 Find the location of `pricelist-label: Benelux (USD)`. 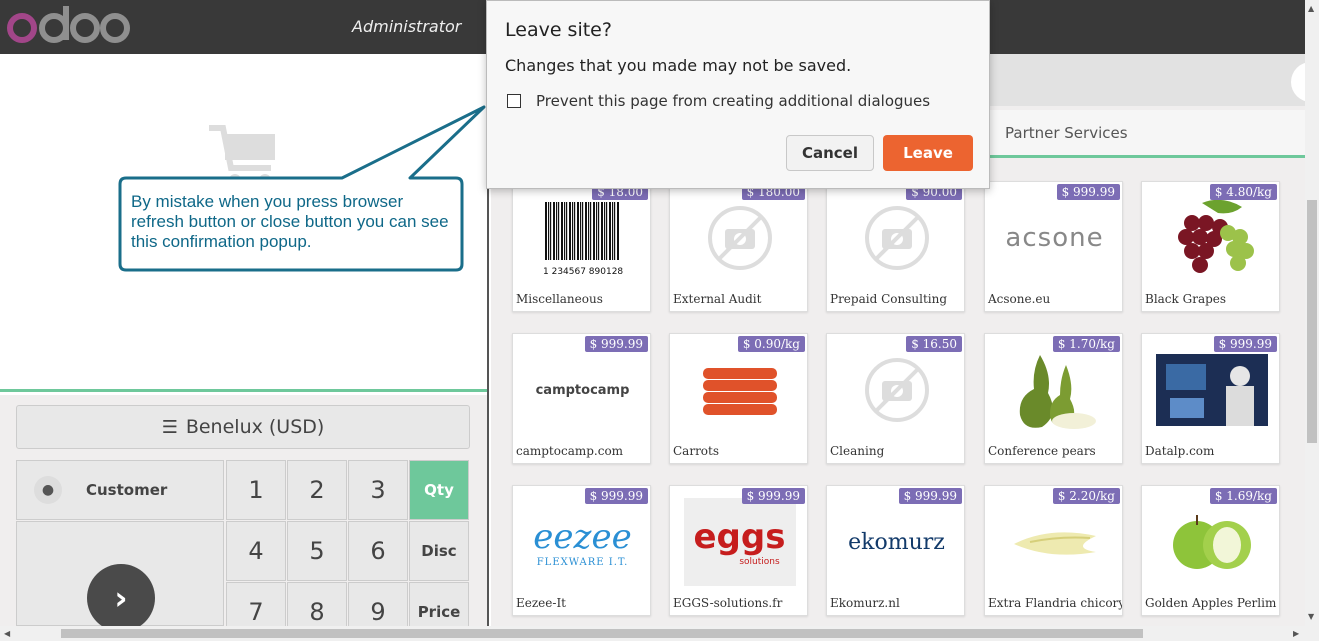

pricelist-label: Benelux (USD) is located at coordinates (255, 427).